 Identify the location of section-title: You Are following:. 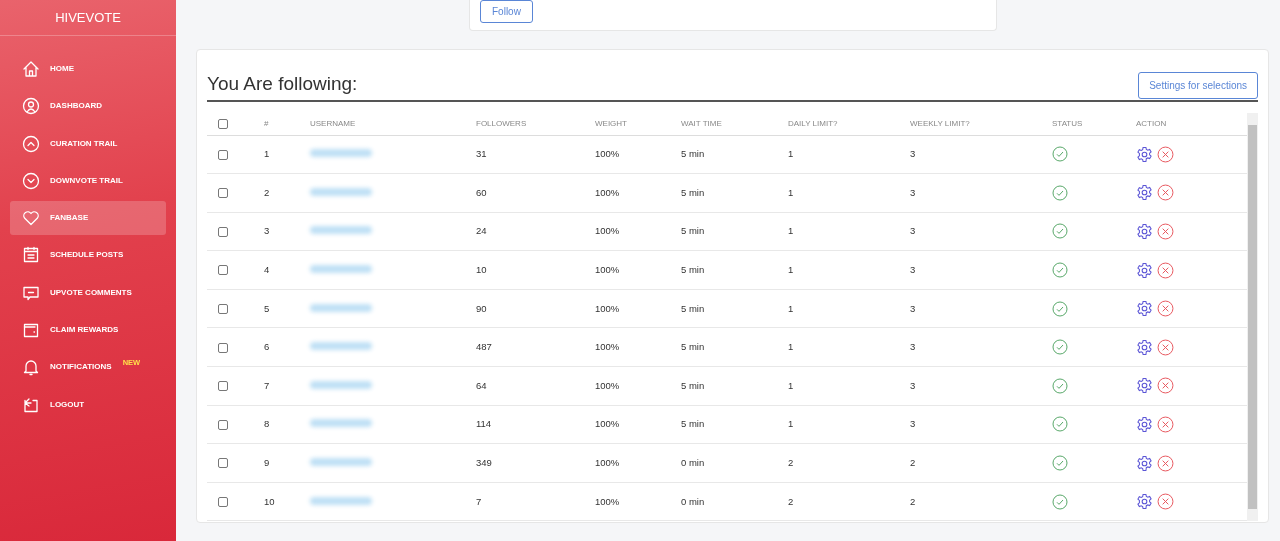
(282, 84).